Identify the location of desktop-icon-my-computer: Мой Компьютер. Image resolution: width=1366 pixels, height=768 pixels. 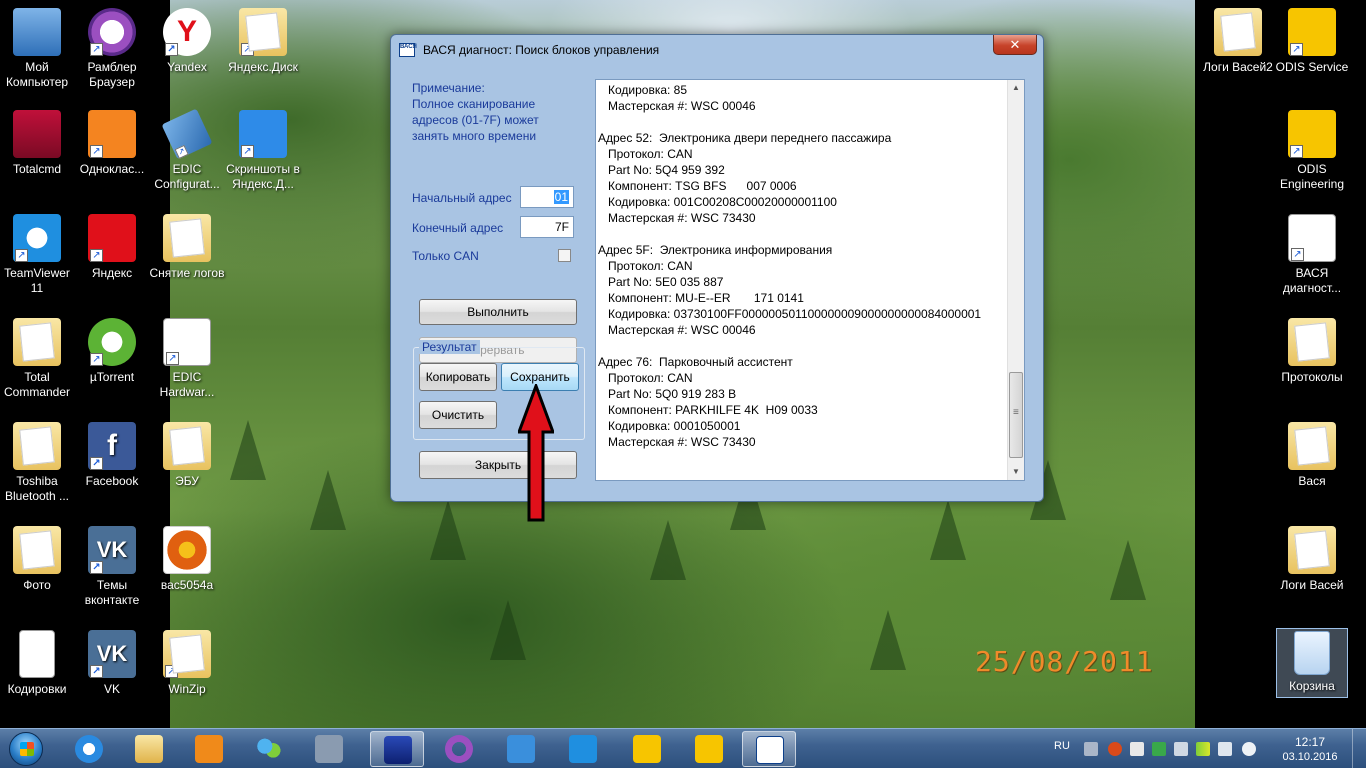
(38, 49).